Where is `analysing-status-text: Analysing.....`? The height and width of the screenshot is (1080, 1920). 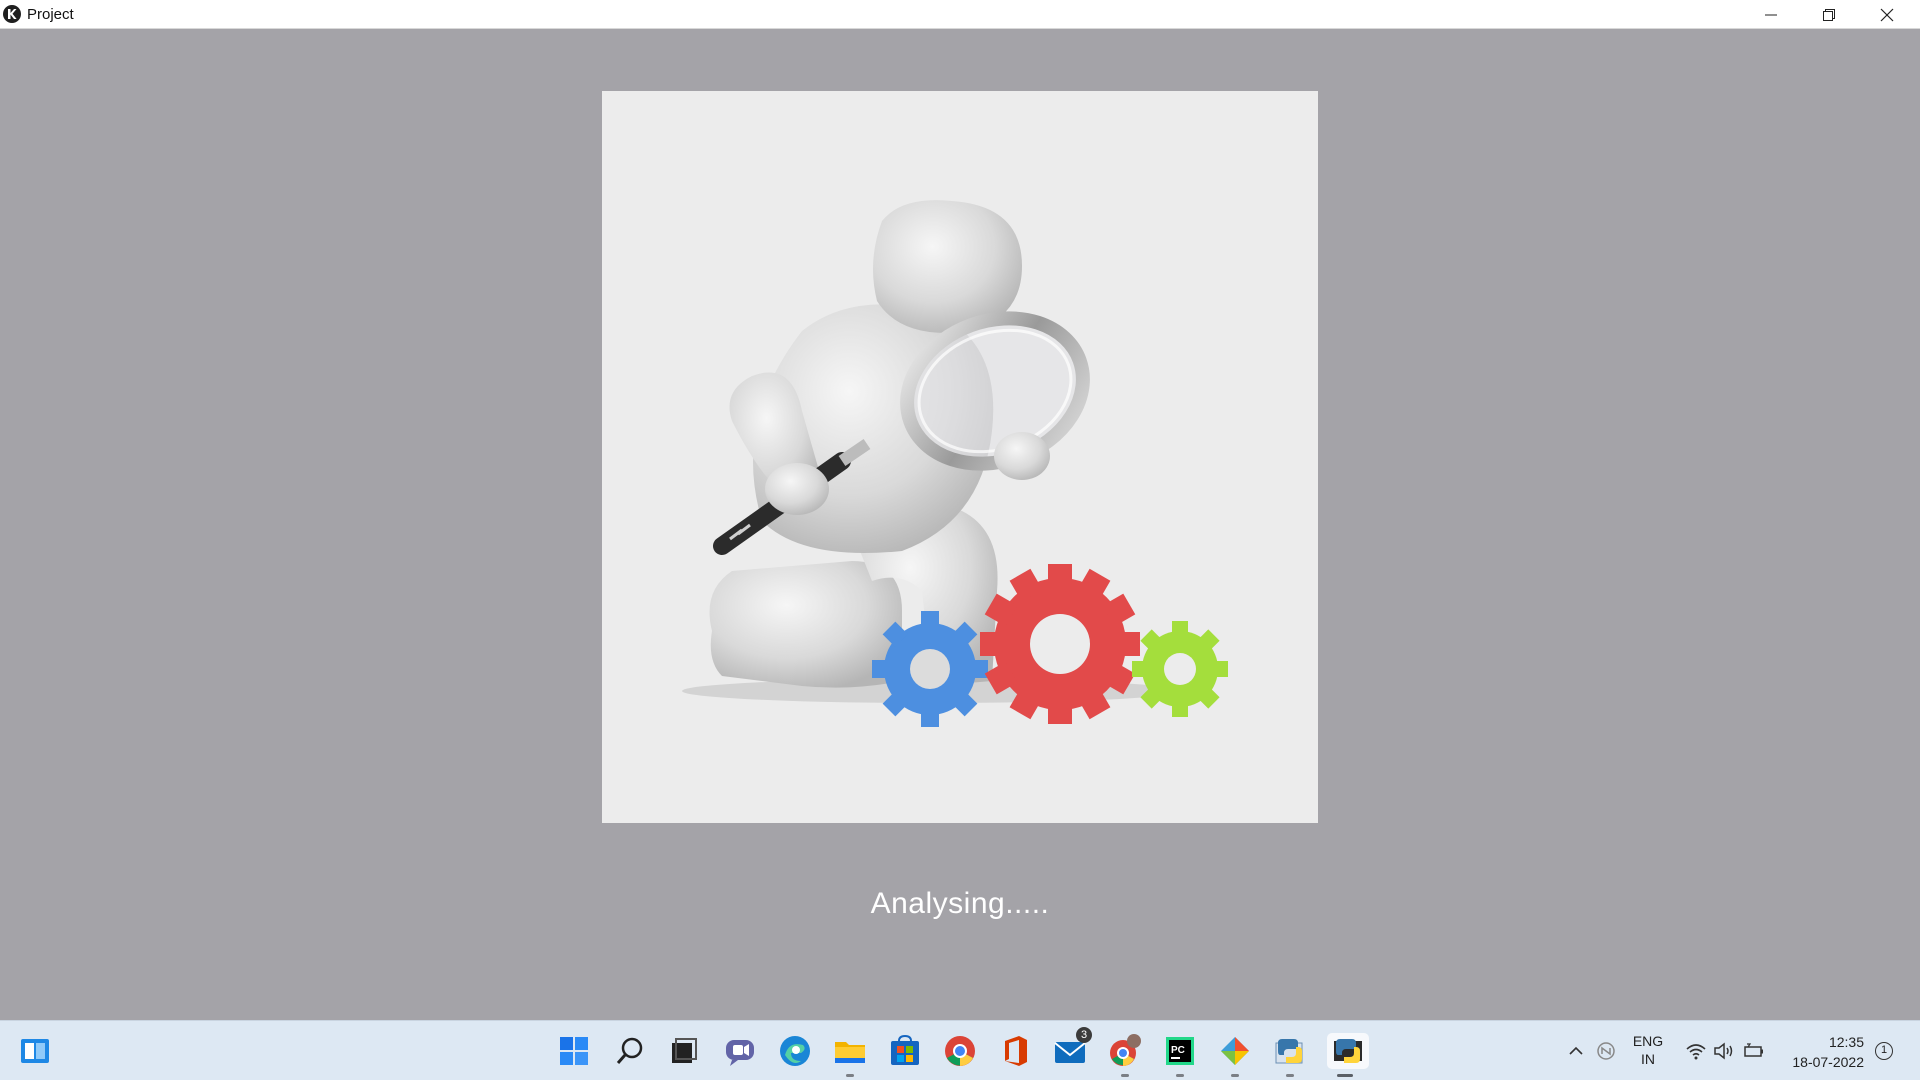 analysing-status-text: Analysing..... is located at coordinates (960, 903).